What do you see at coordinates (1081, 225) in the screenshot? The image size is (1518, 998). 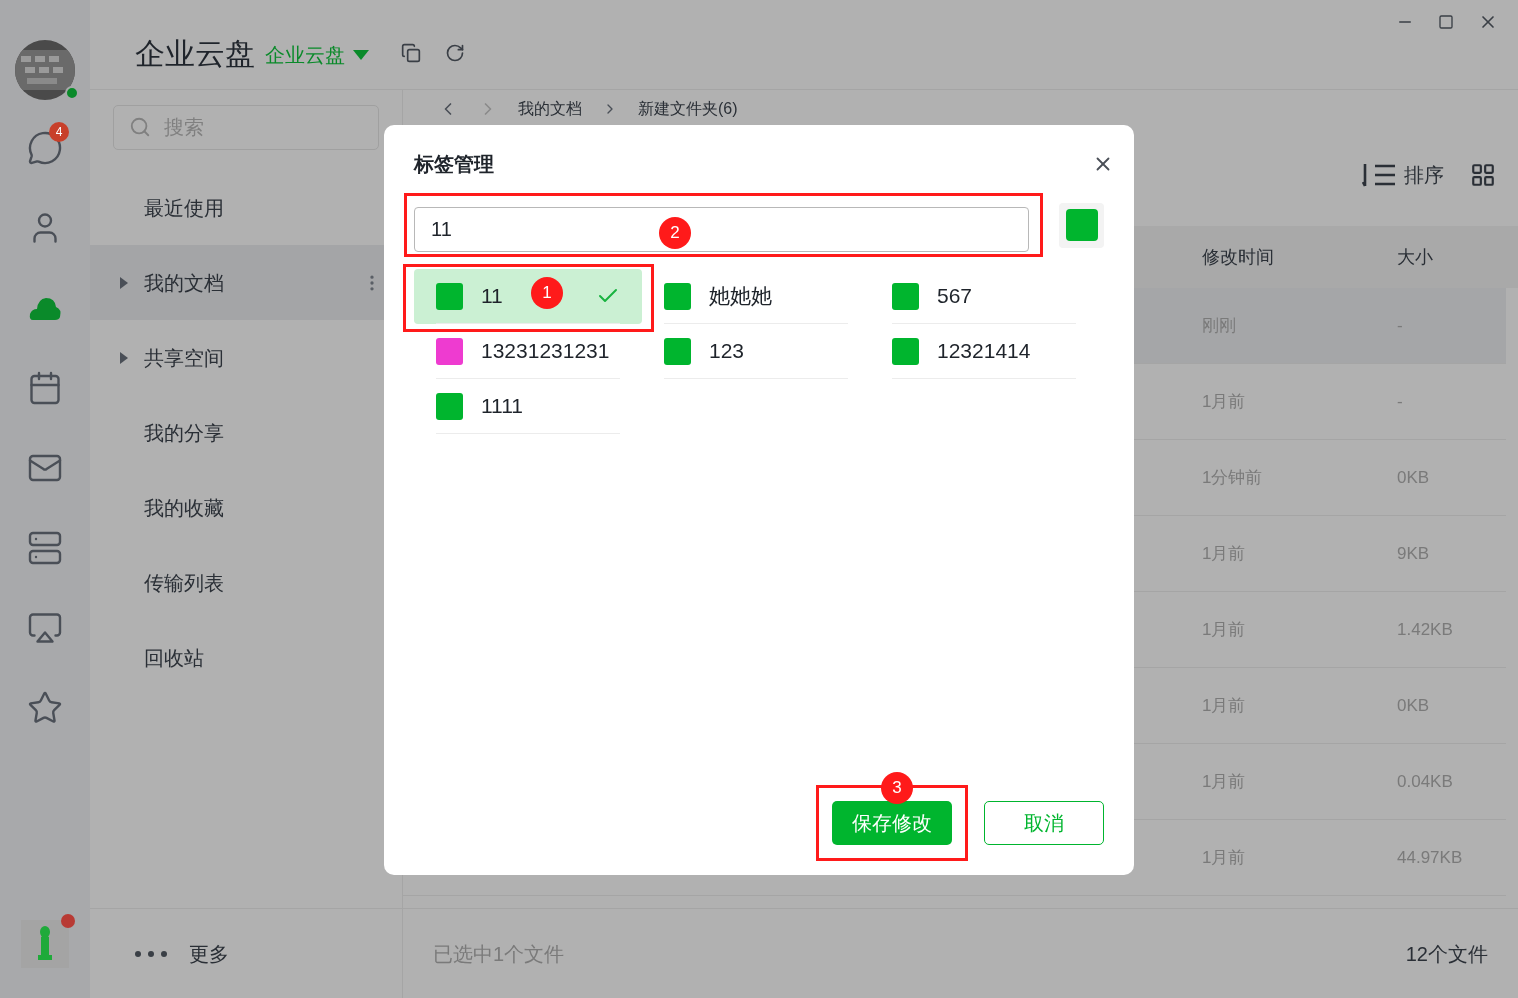 I see `color-picker-button` at bounding box center [1081, 225].